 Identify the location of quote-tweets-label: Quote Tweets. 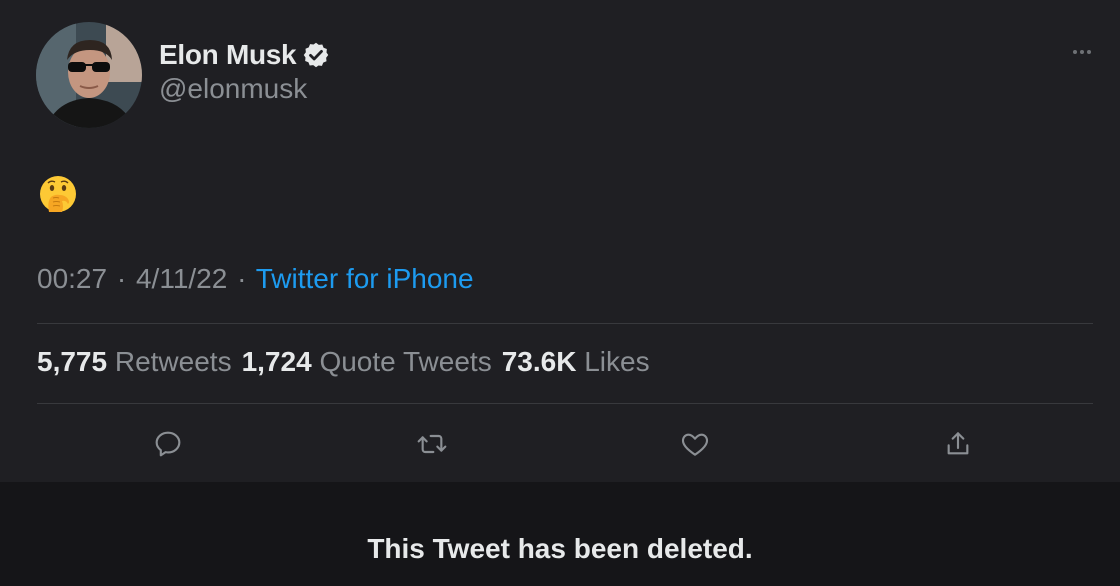
(405, 361).